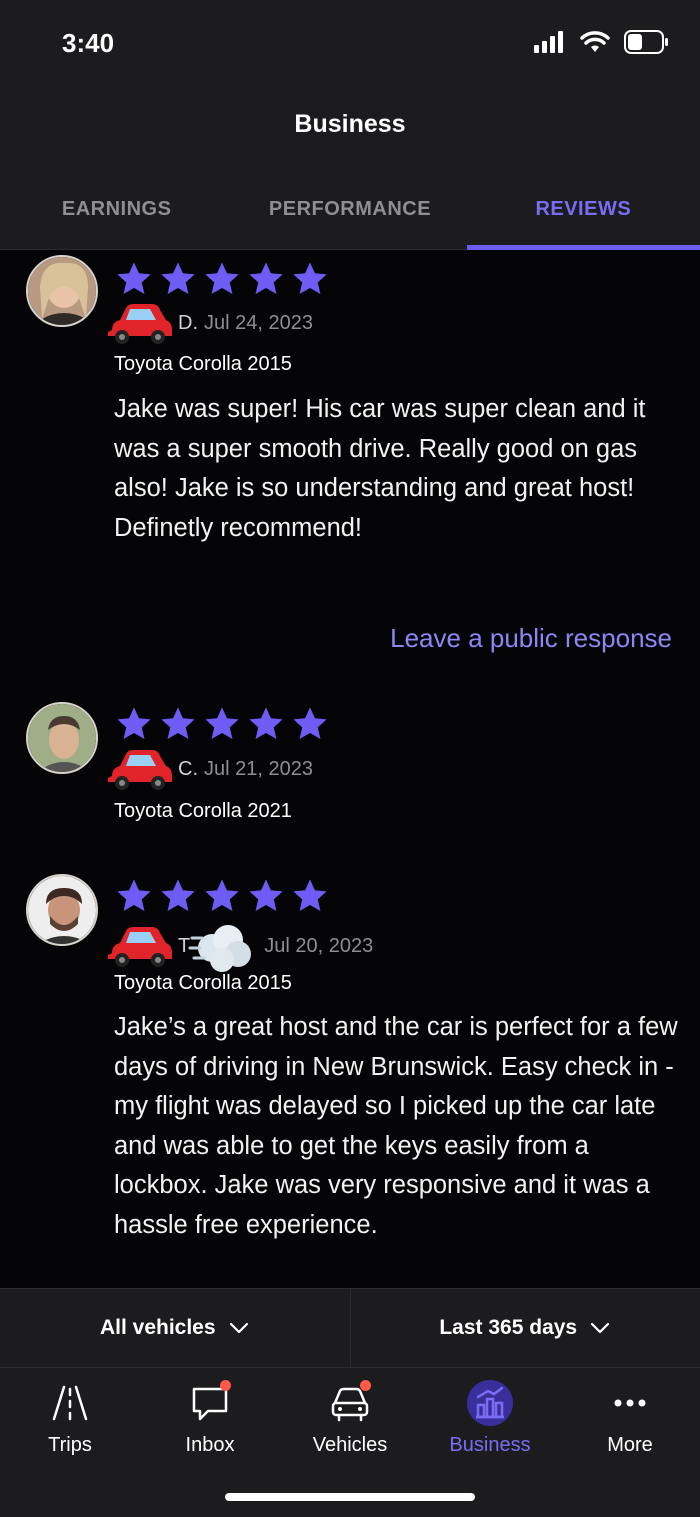 The width and height of the screenshot is (700, 1517). Describe the element at coordinates (350, 124) in the screenshot. I see `page-title: Business` at that location.